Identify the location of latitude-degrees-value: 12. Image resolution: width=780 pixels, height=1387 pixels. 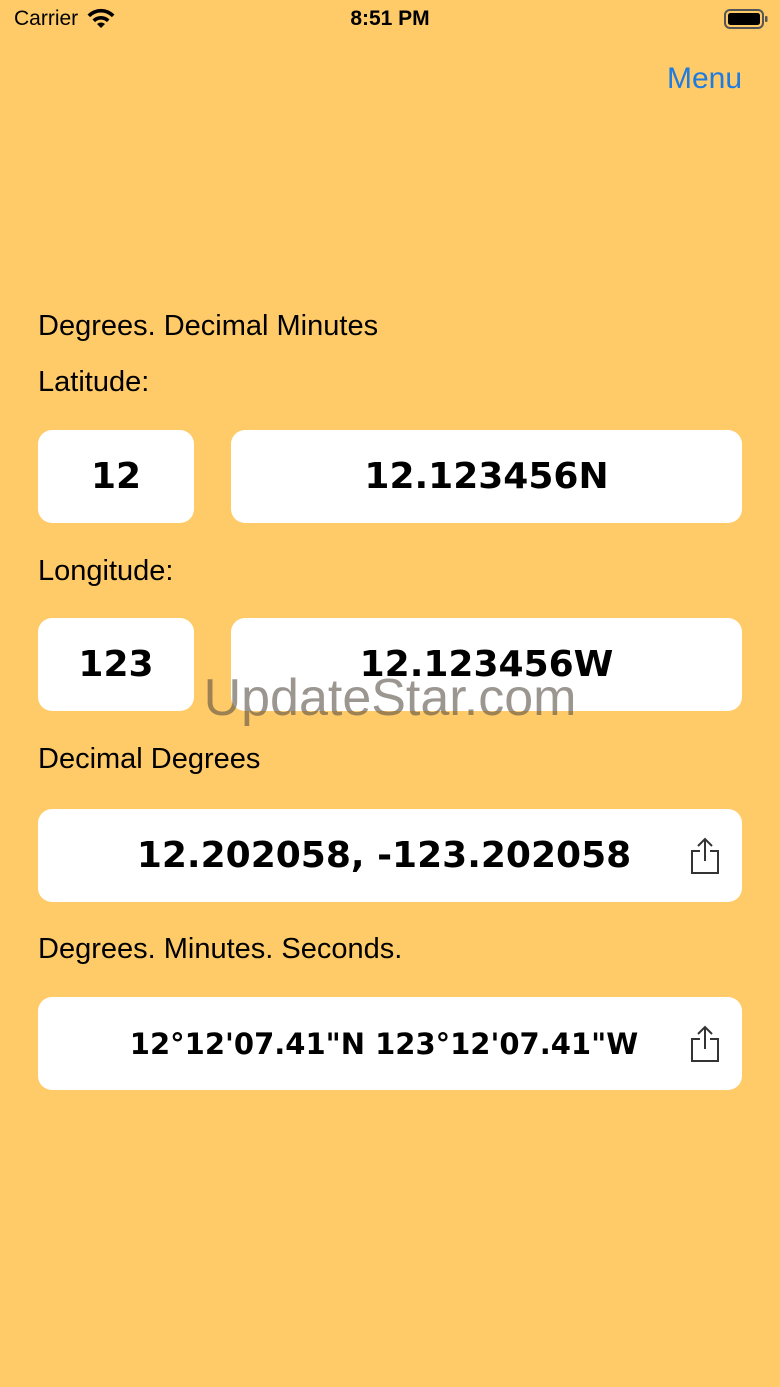
(116, 476).